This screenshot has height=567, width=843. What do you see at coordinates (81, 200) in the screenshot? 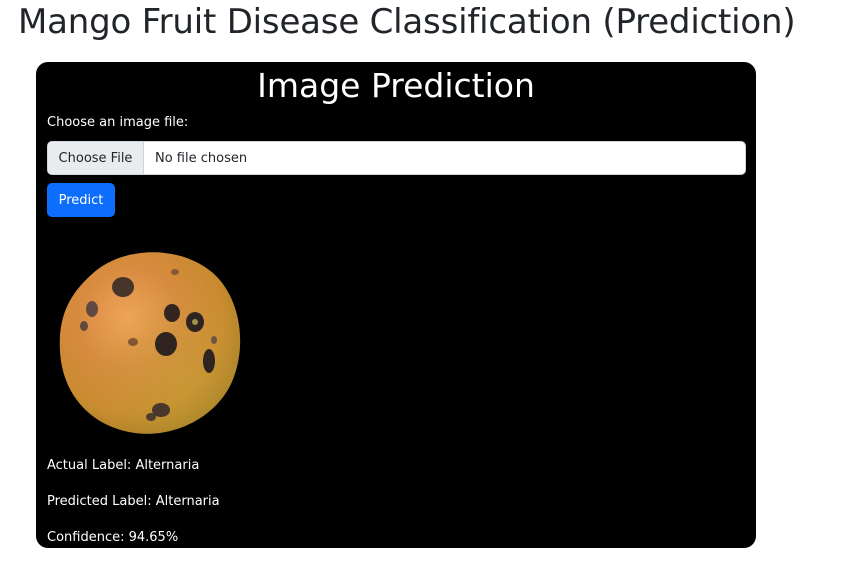
I see `predict-button: Predict` at bounding box center [81, 200].